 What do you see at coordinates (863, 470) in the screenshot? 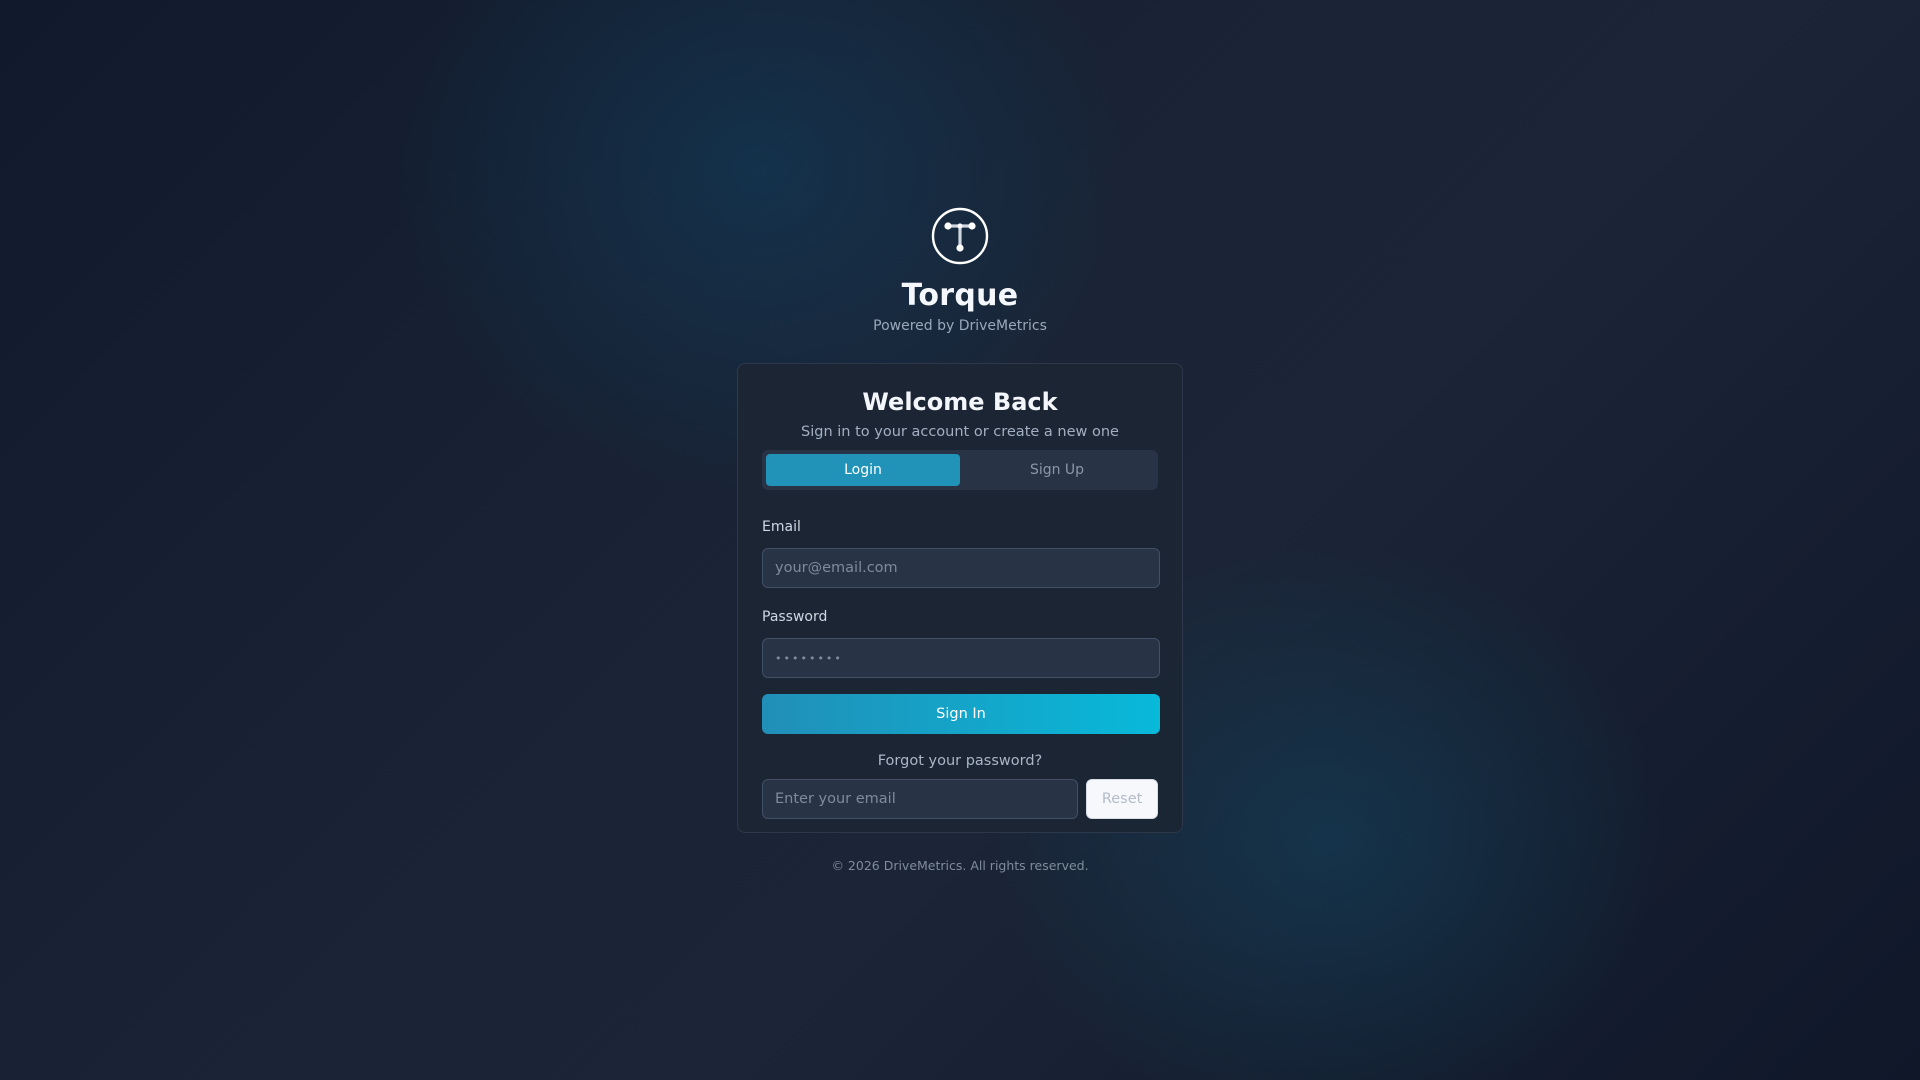
I see `tab-login: Login` at bounding box center [863, 470].